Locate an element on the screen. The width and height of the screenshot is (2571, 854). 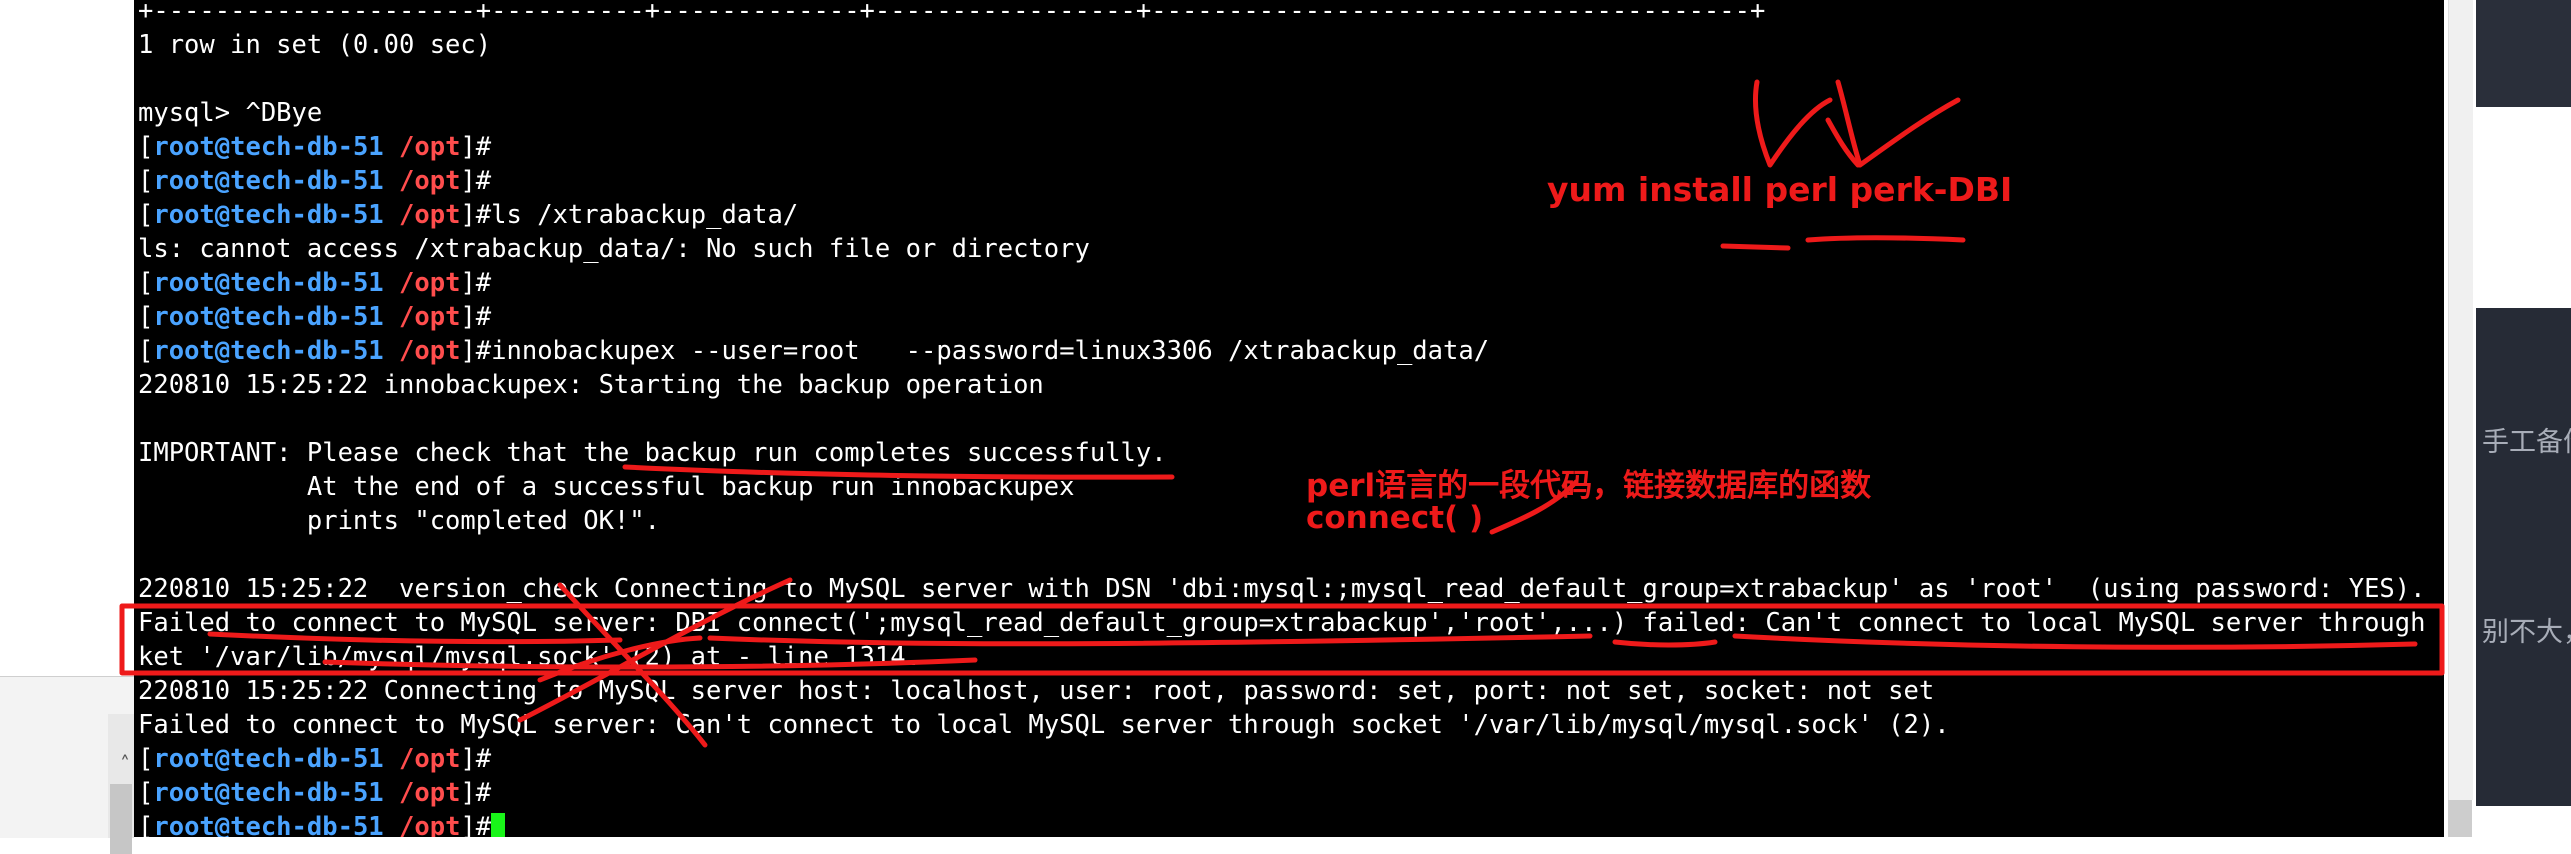
annotation-yum-install: yum install perl perk-DBI is located at coordinates (1780, 189).